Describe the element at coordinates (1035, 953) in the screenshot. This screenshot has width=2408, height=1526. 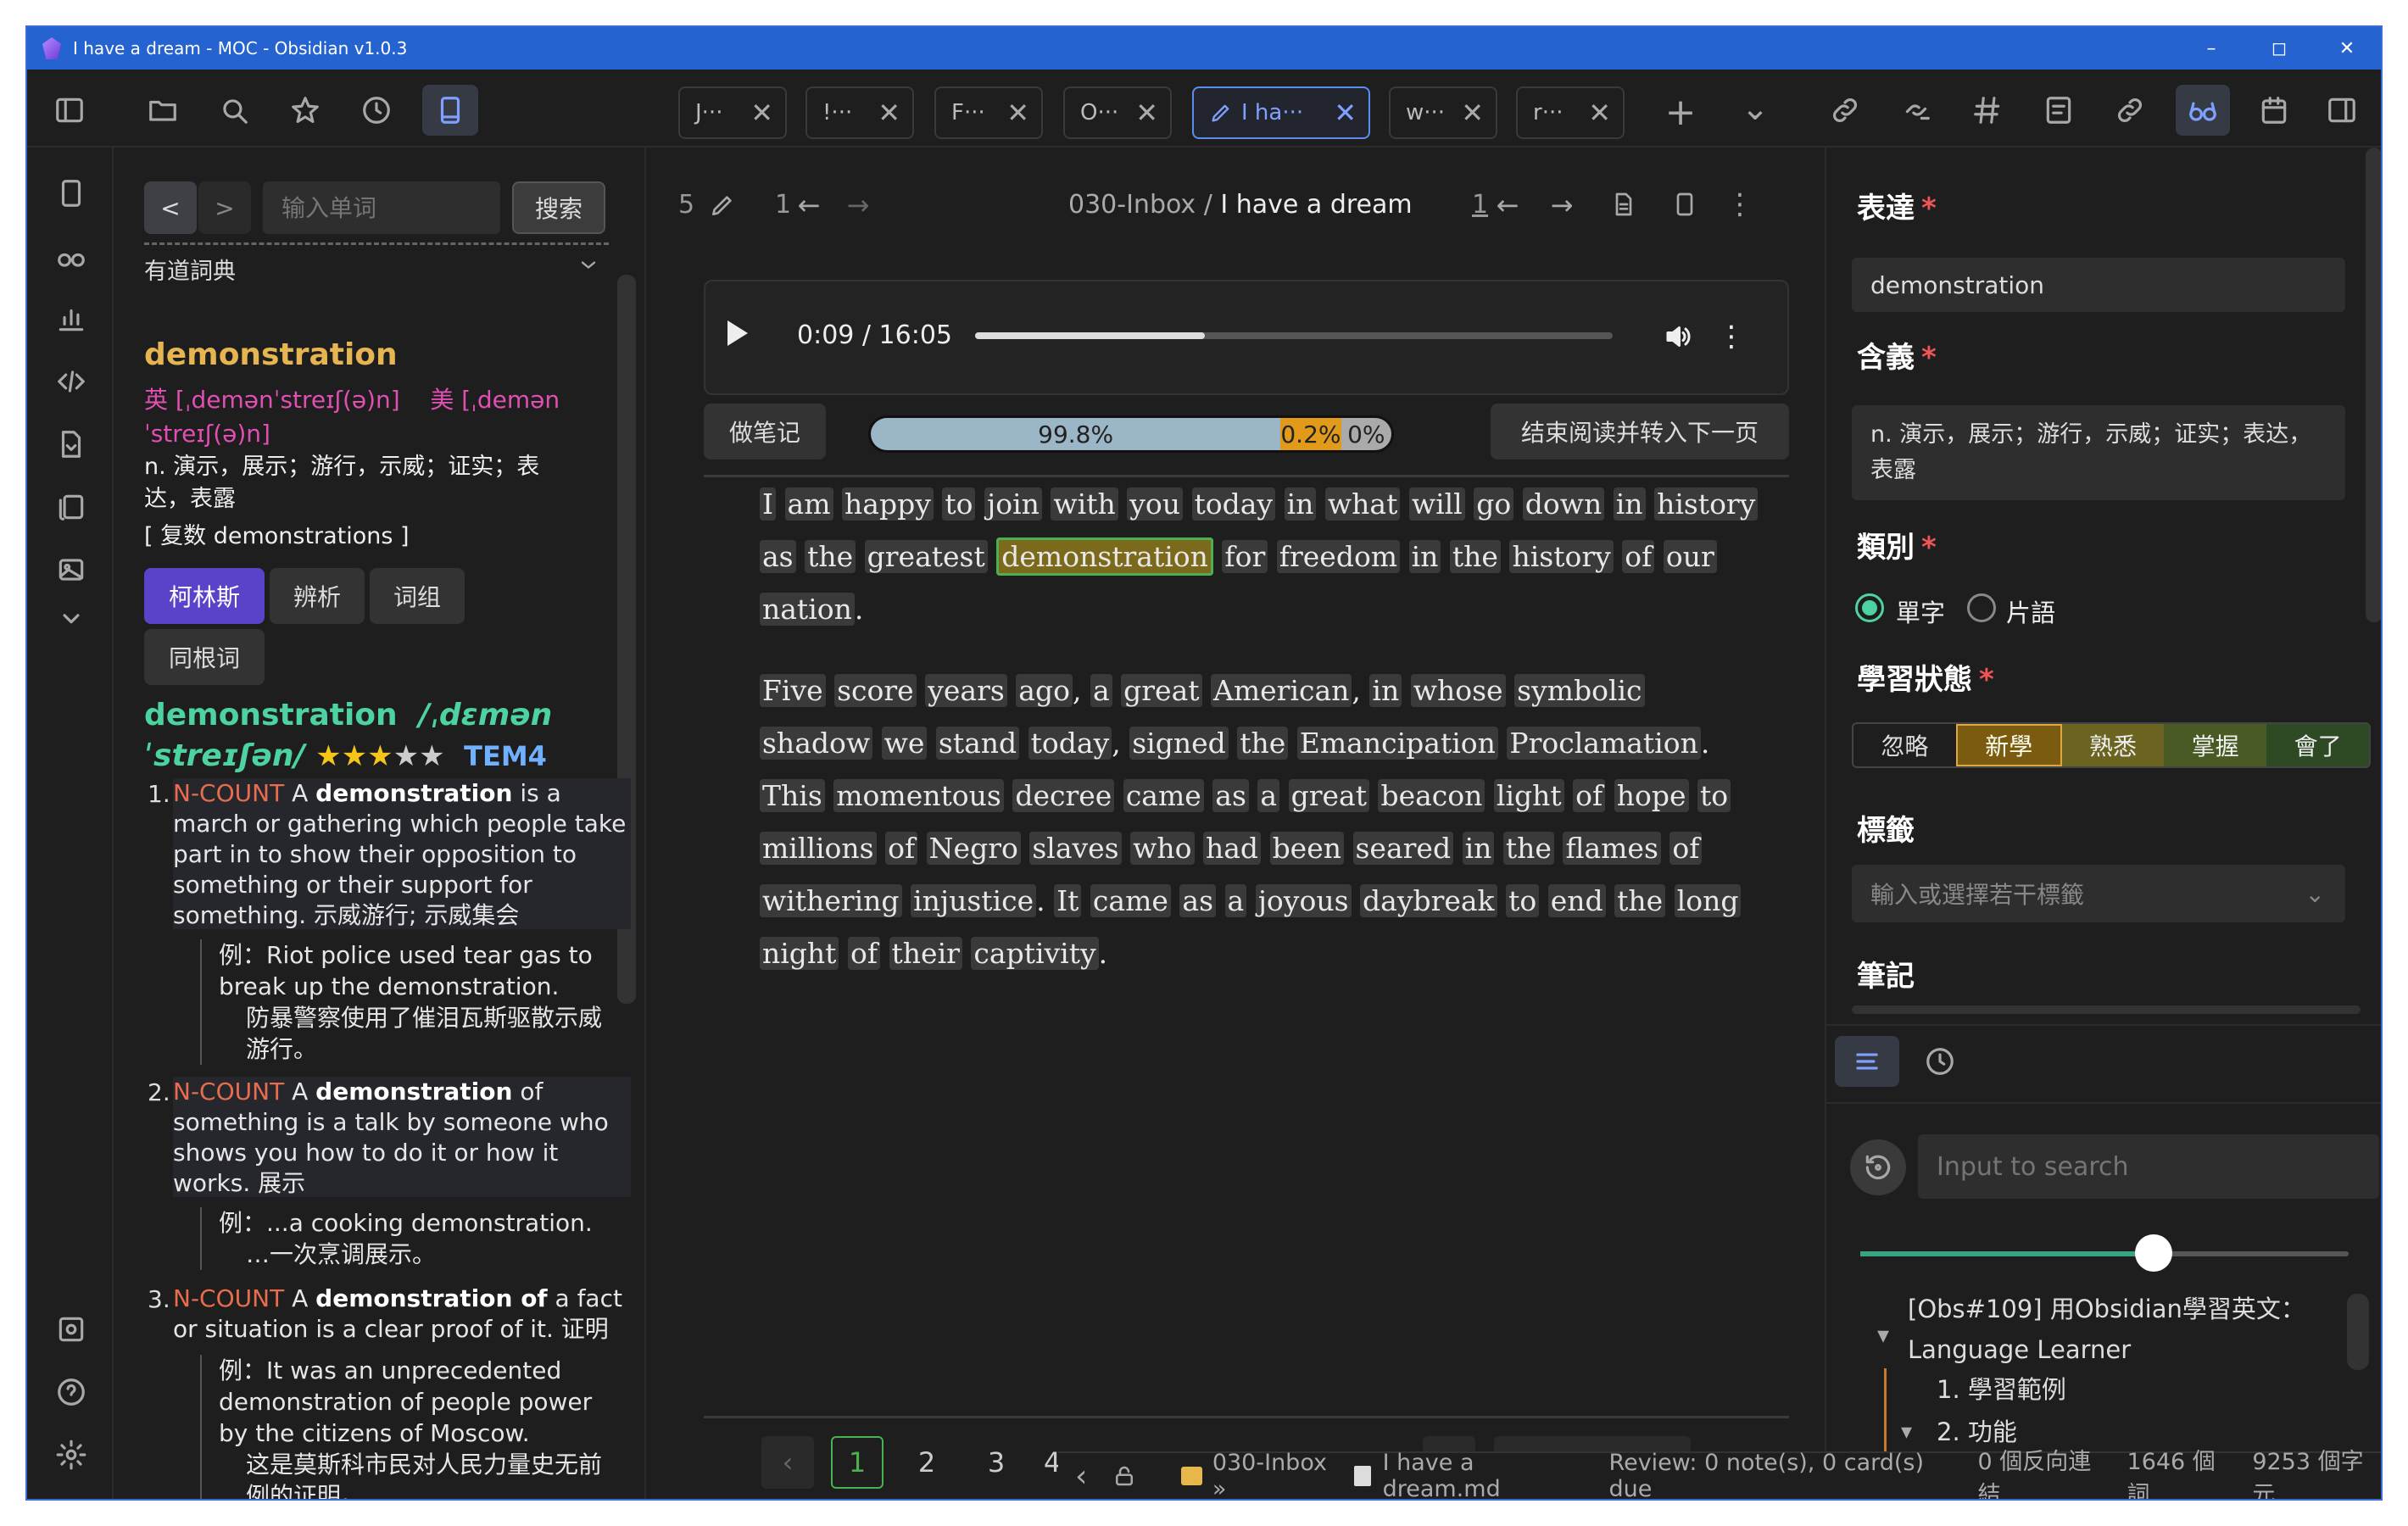
I see `word-token: captivity` at that location.